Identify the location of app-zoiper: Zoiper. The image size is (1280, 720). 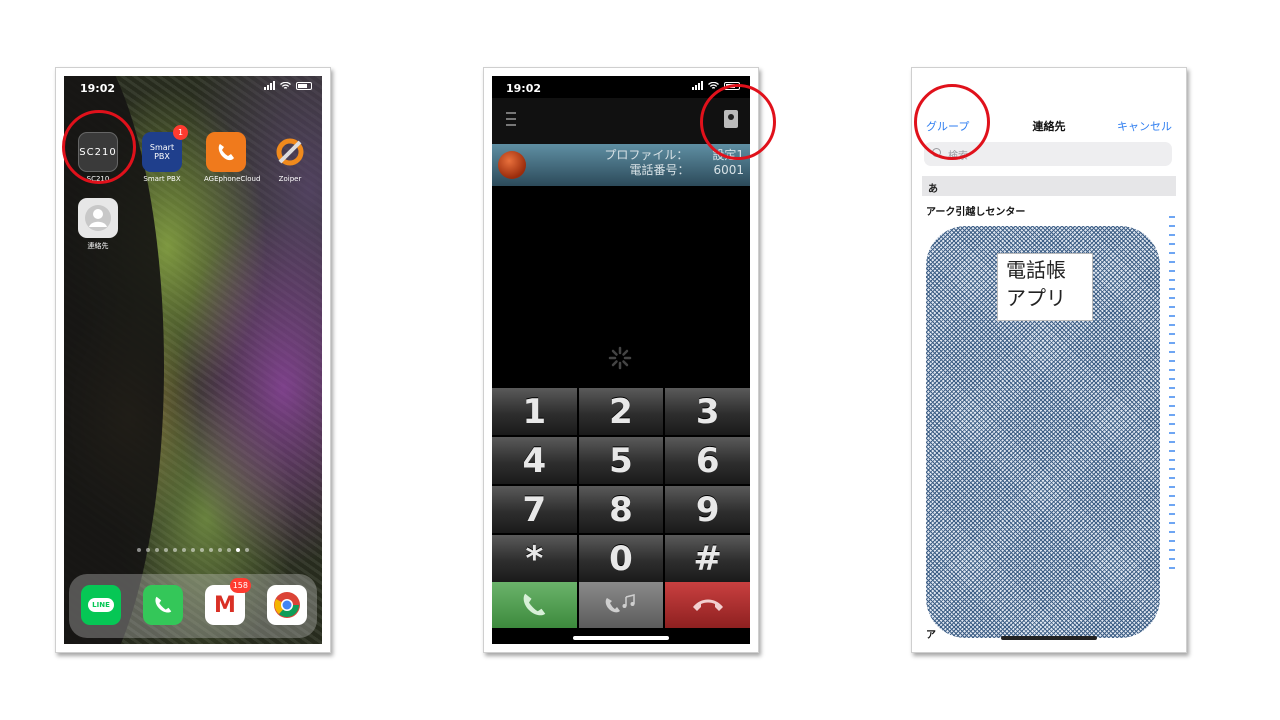
(290, 157).